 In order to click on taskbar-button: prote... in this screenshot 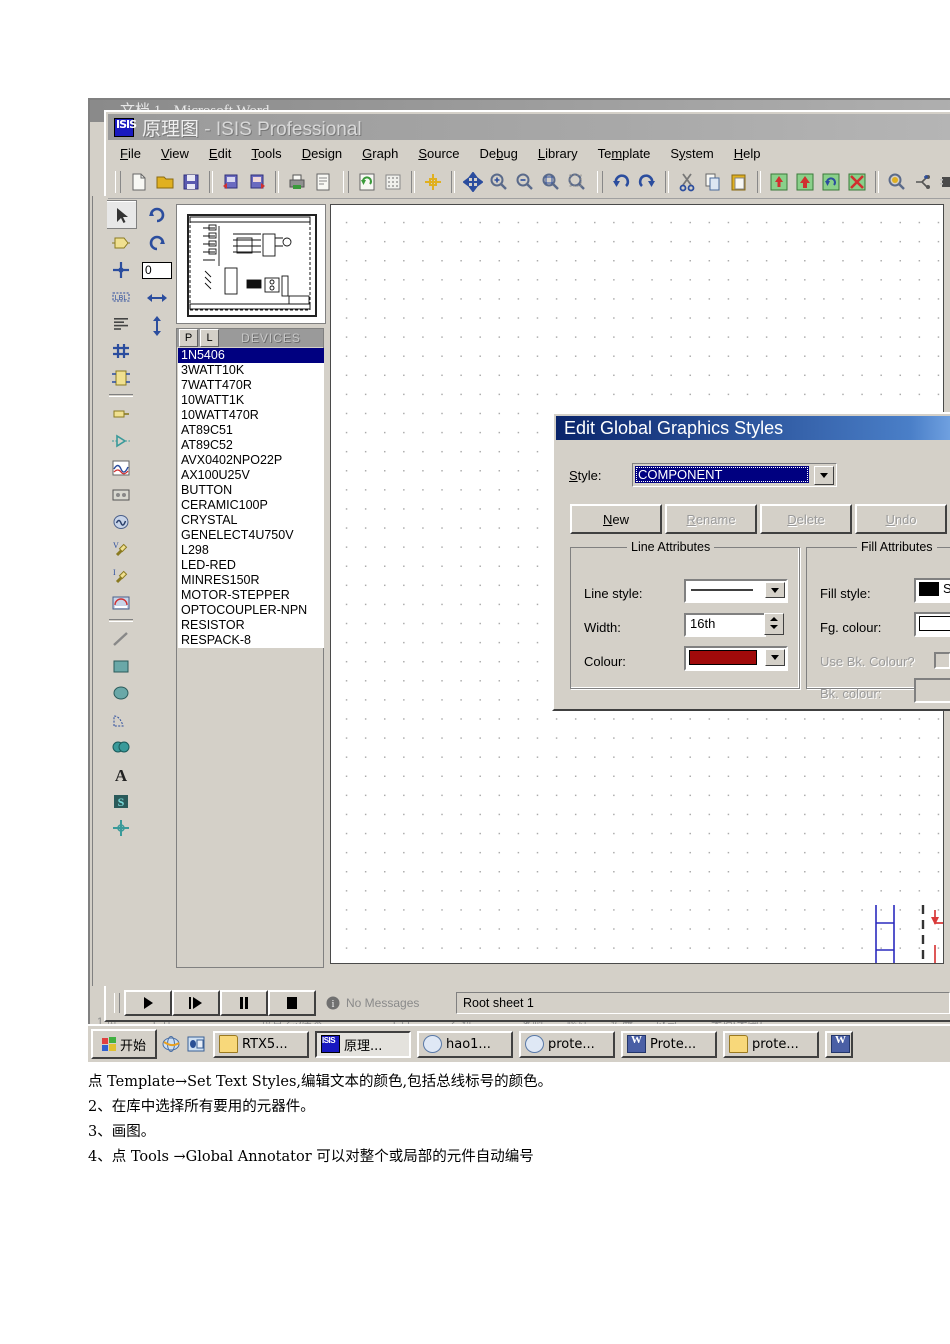, I will do `click(771, 1044)`.